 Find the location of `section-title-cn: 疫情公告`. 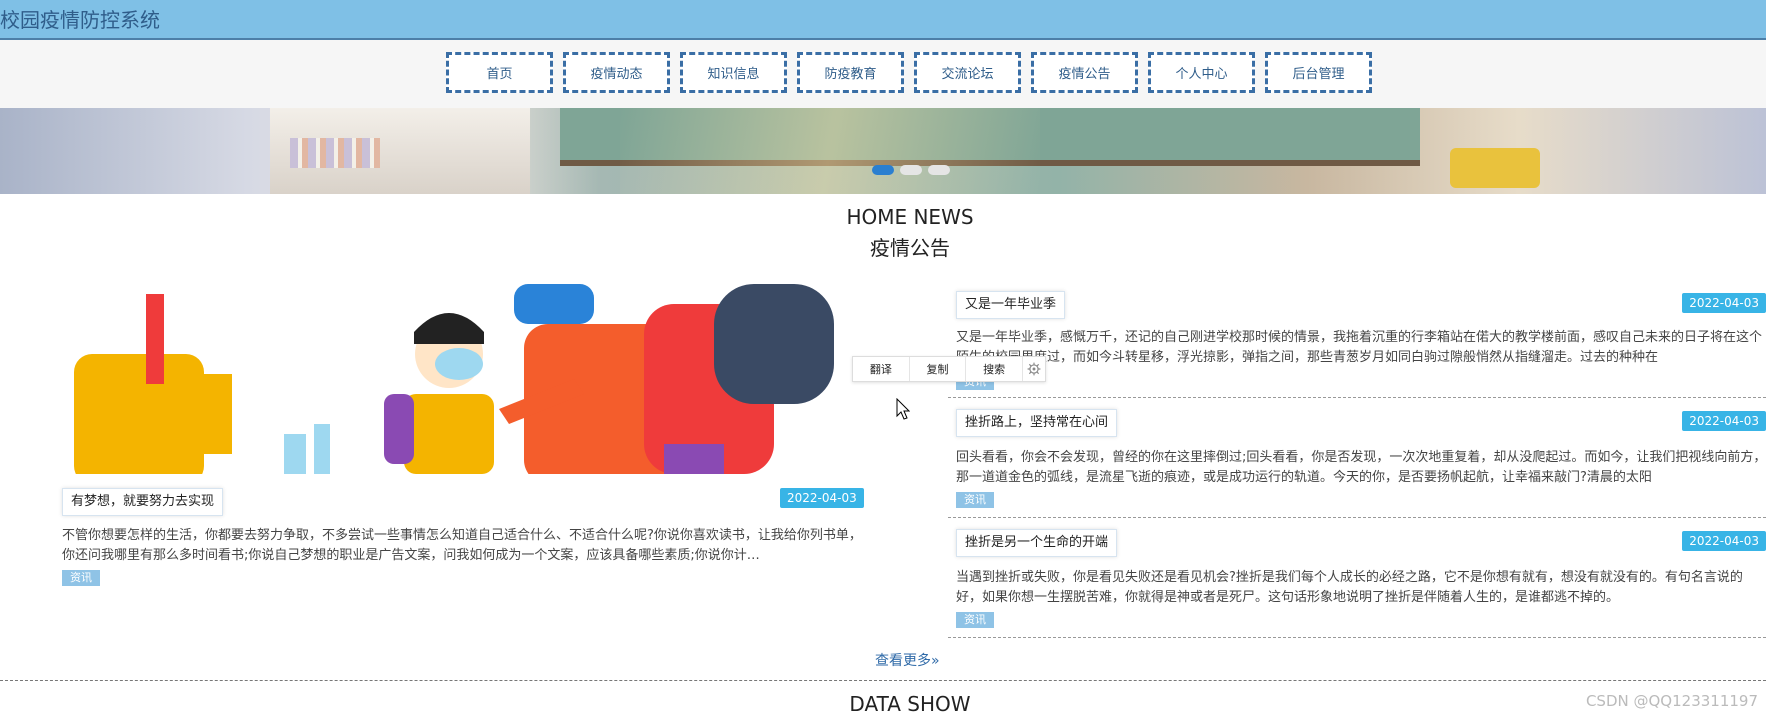

section-title-cn: 疫情公告 is located at coordinates (910, 248).